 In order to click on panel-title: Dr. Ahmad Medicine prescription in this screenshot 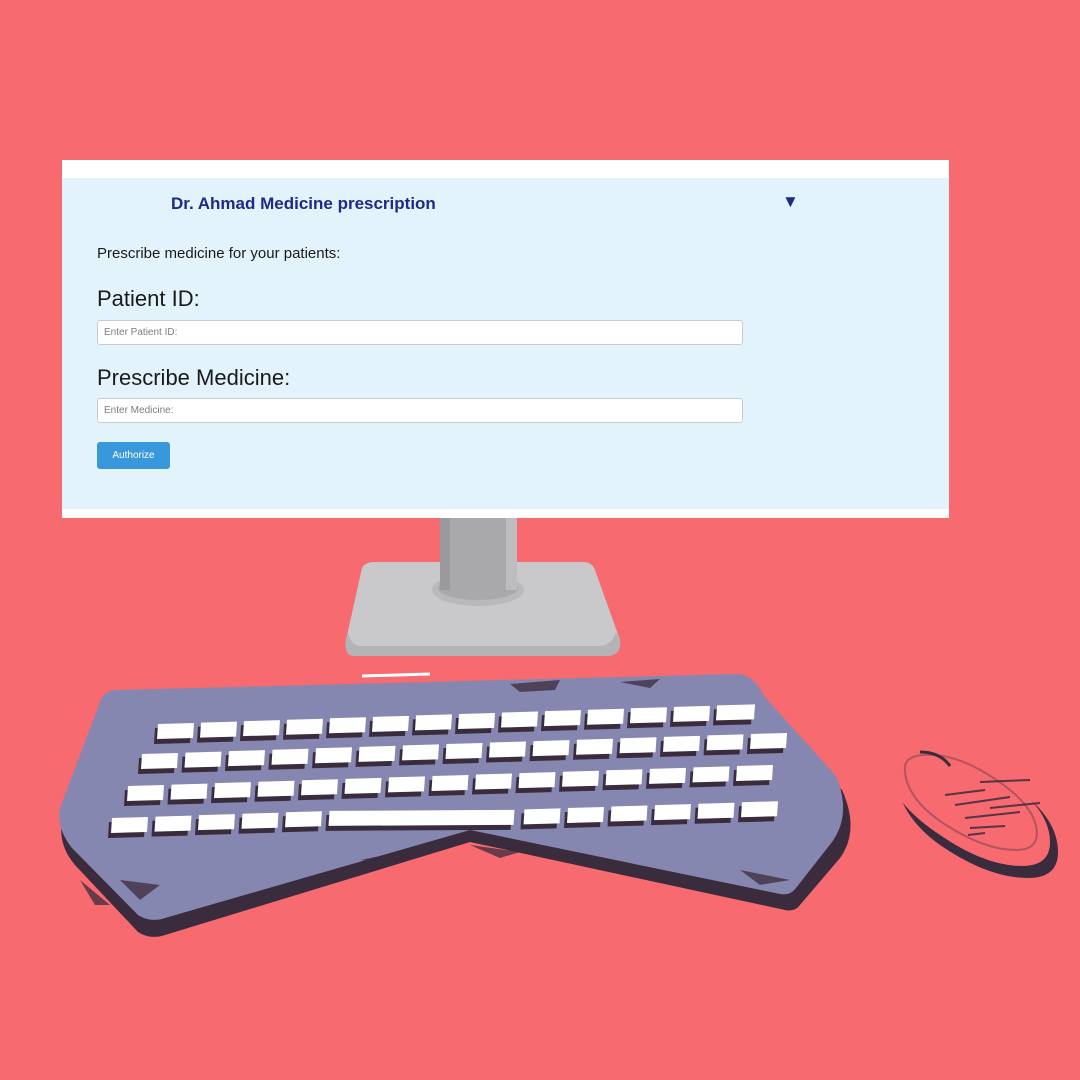, I will do `click(303, 203)`.